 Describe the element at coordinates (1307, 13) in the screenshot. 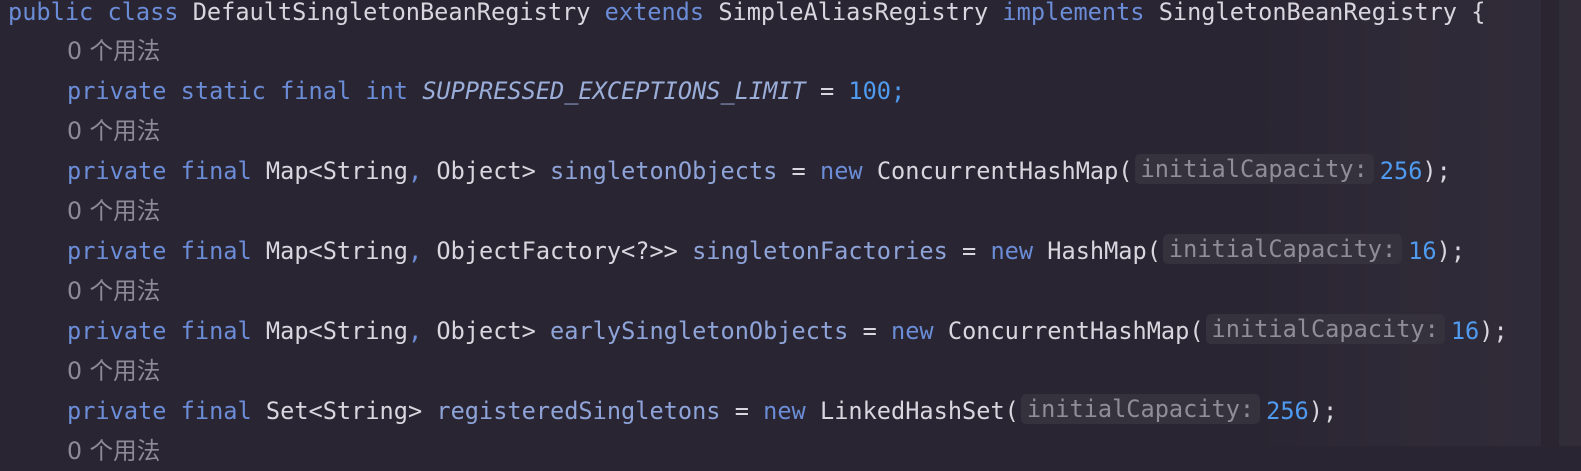

I see `interface-name: SingletonBeanRegistry` at that location.